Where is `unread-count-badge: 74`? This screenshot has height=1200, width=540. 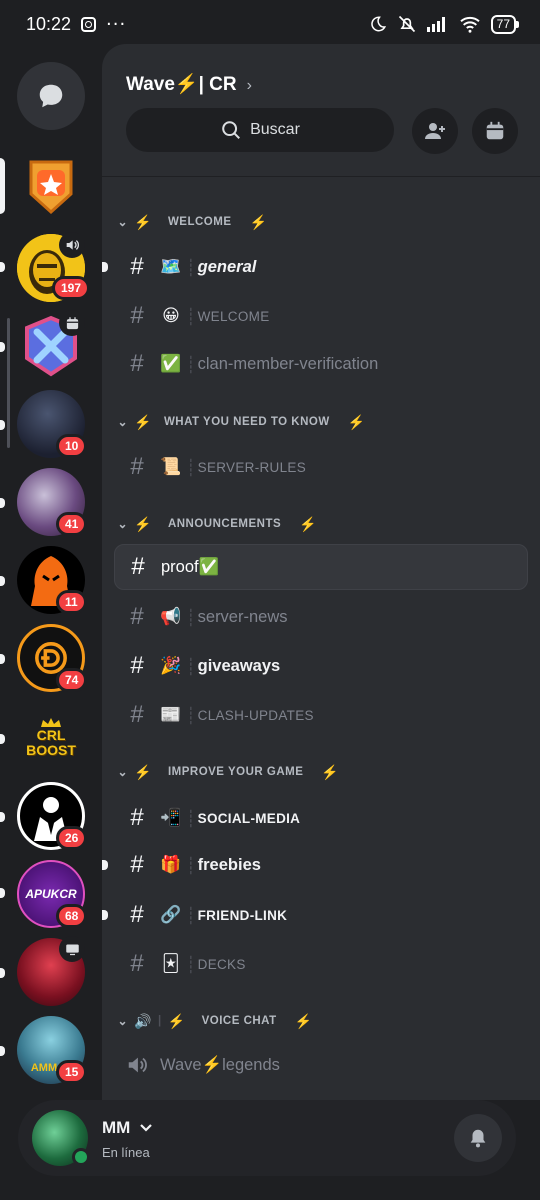
unread-count-badge: 74 is located at coordinates (72, 680).